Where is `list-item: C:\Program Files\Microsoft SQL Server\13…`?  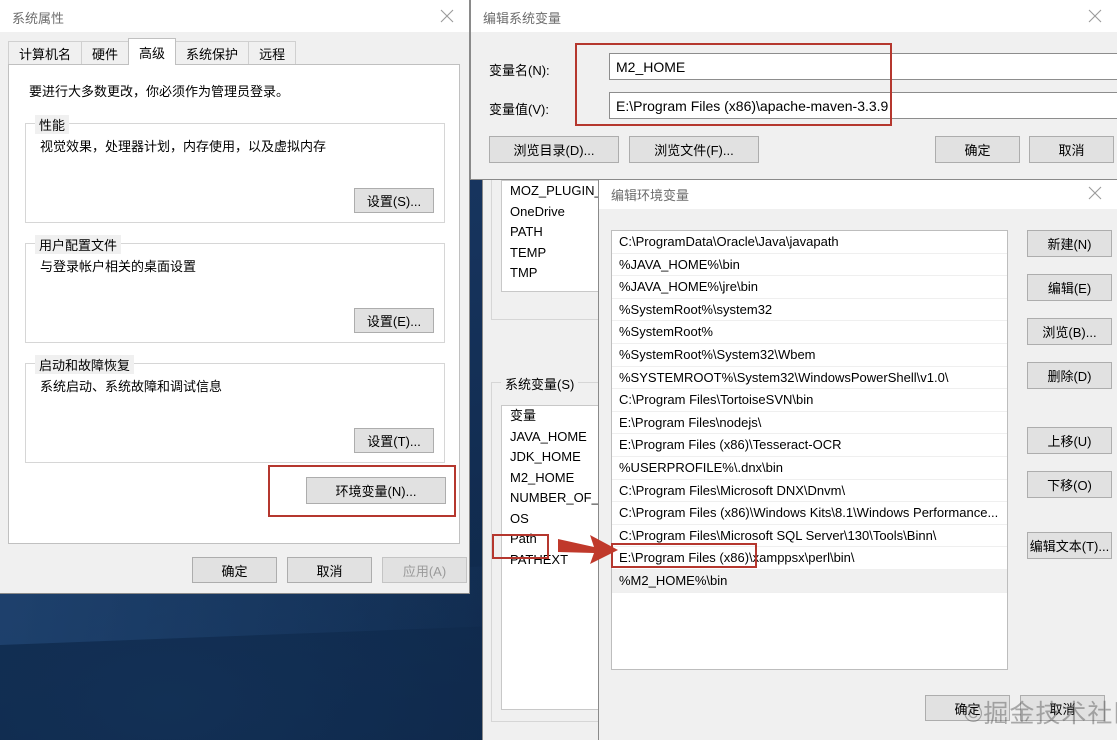 list-item: C:\Program Files\Microsoft SQL Server\13… is located at coordinates (809, 536).